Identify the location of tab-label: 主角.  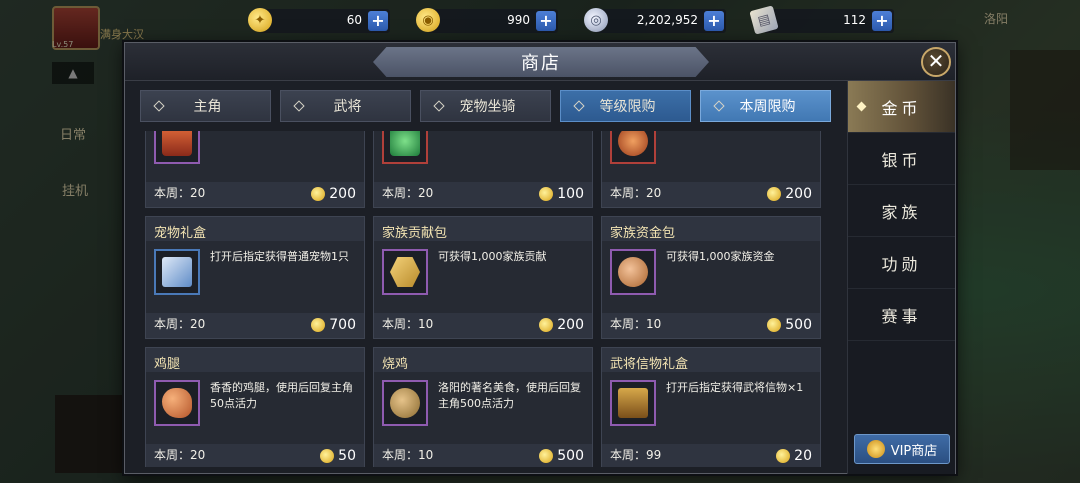
(207, 107).